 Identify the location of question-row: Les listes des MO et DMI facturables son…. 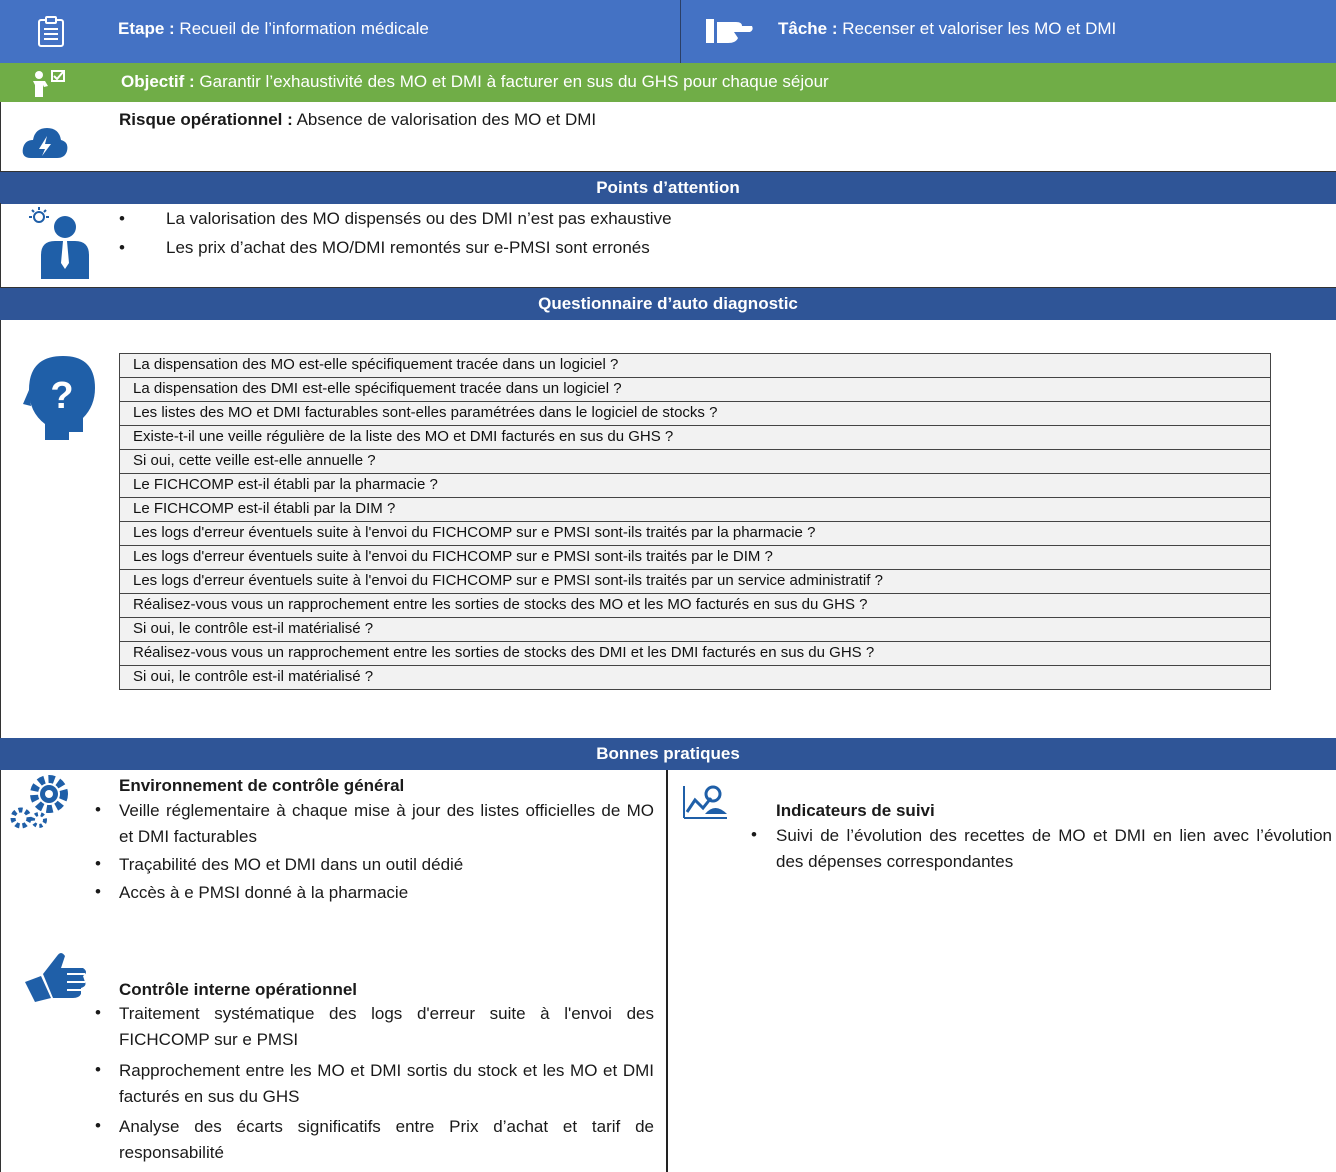
(695, 414).